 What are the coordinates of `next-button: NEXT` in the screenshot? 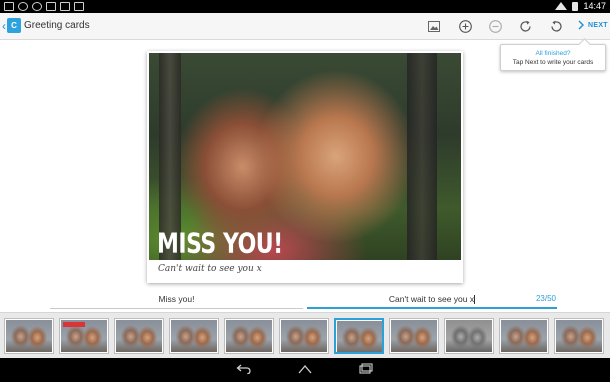 It's located at (593, 25).